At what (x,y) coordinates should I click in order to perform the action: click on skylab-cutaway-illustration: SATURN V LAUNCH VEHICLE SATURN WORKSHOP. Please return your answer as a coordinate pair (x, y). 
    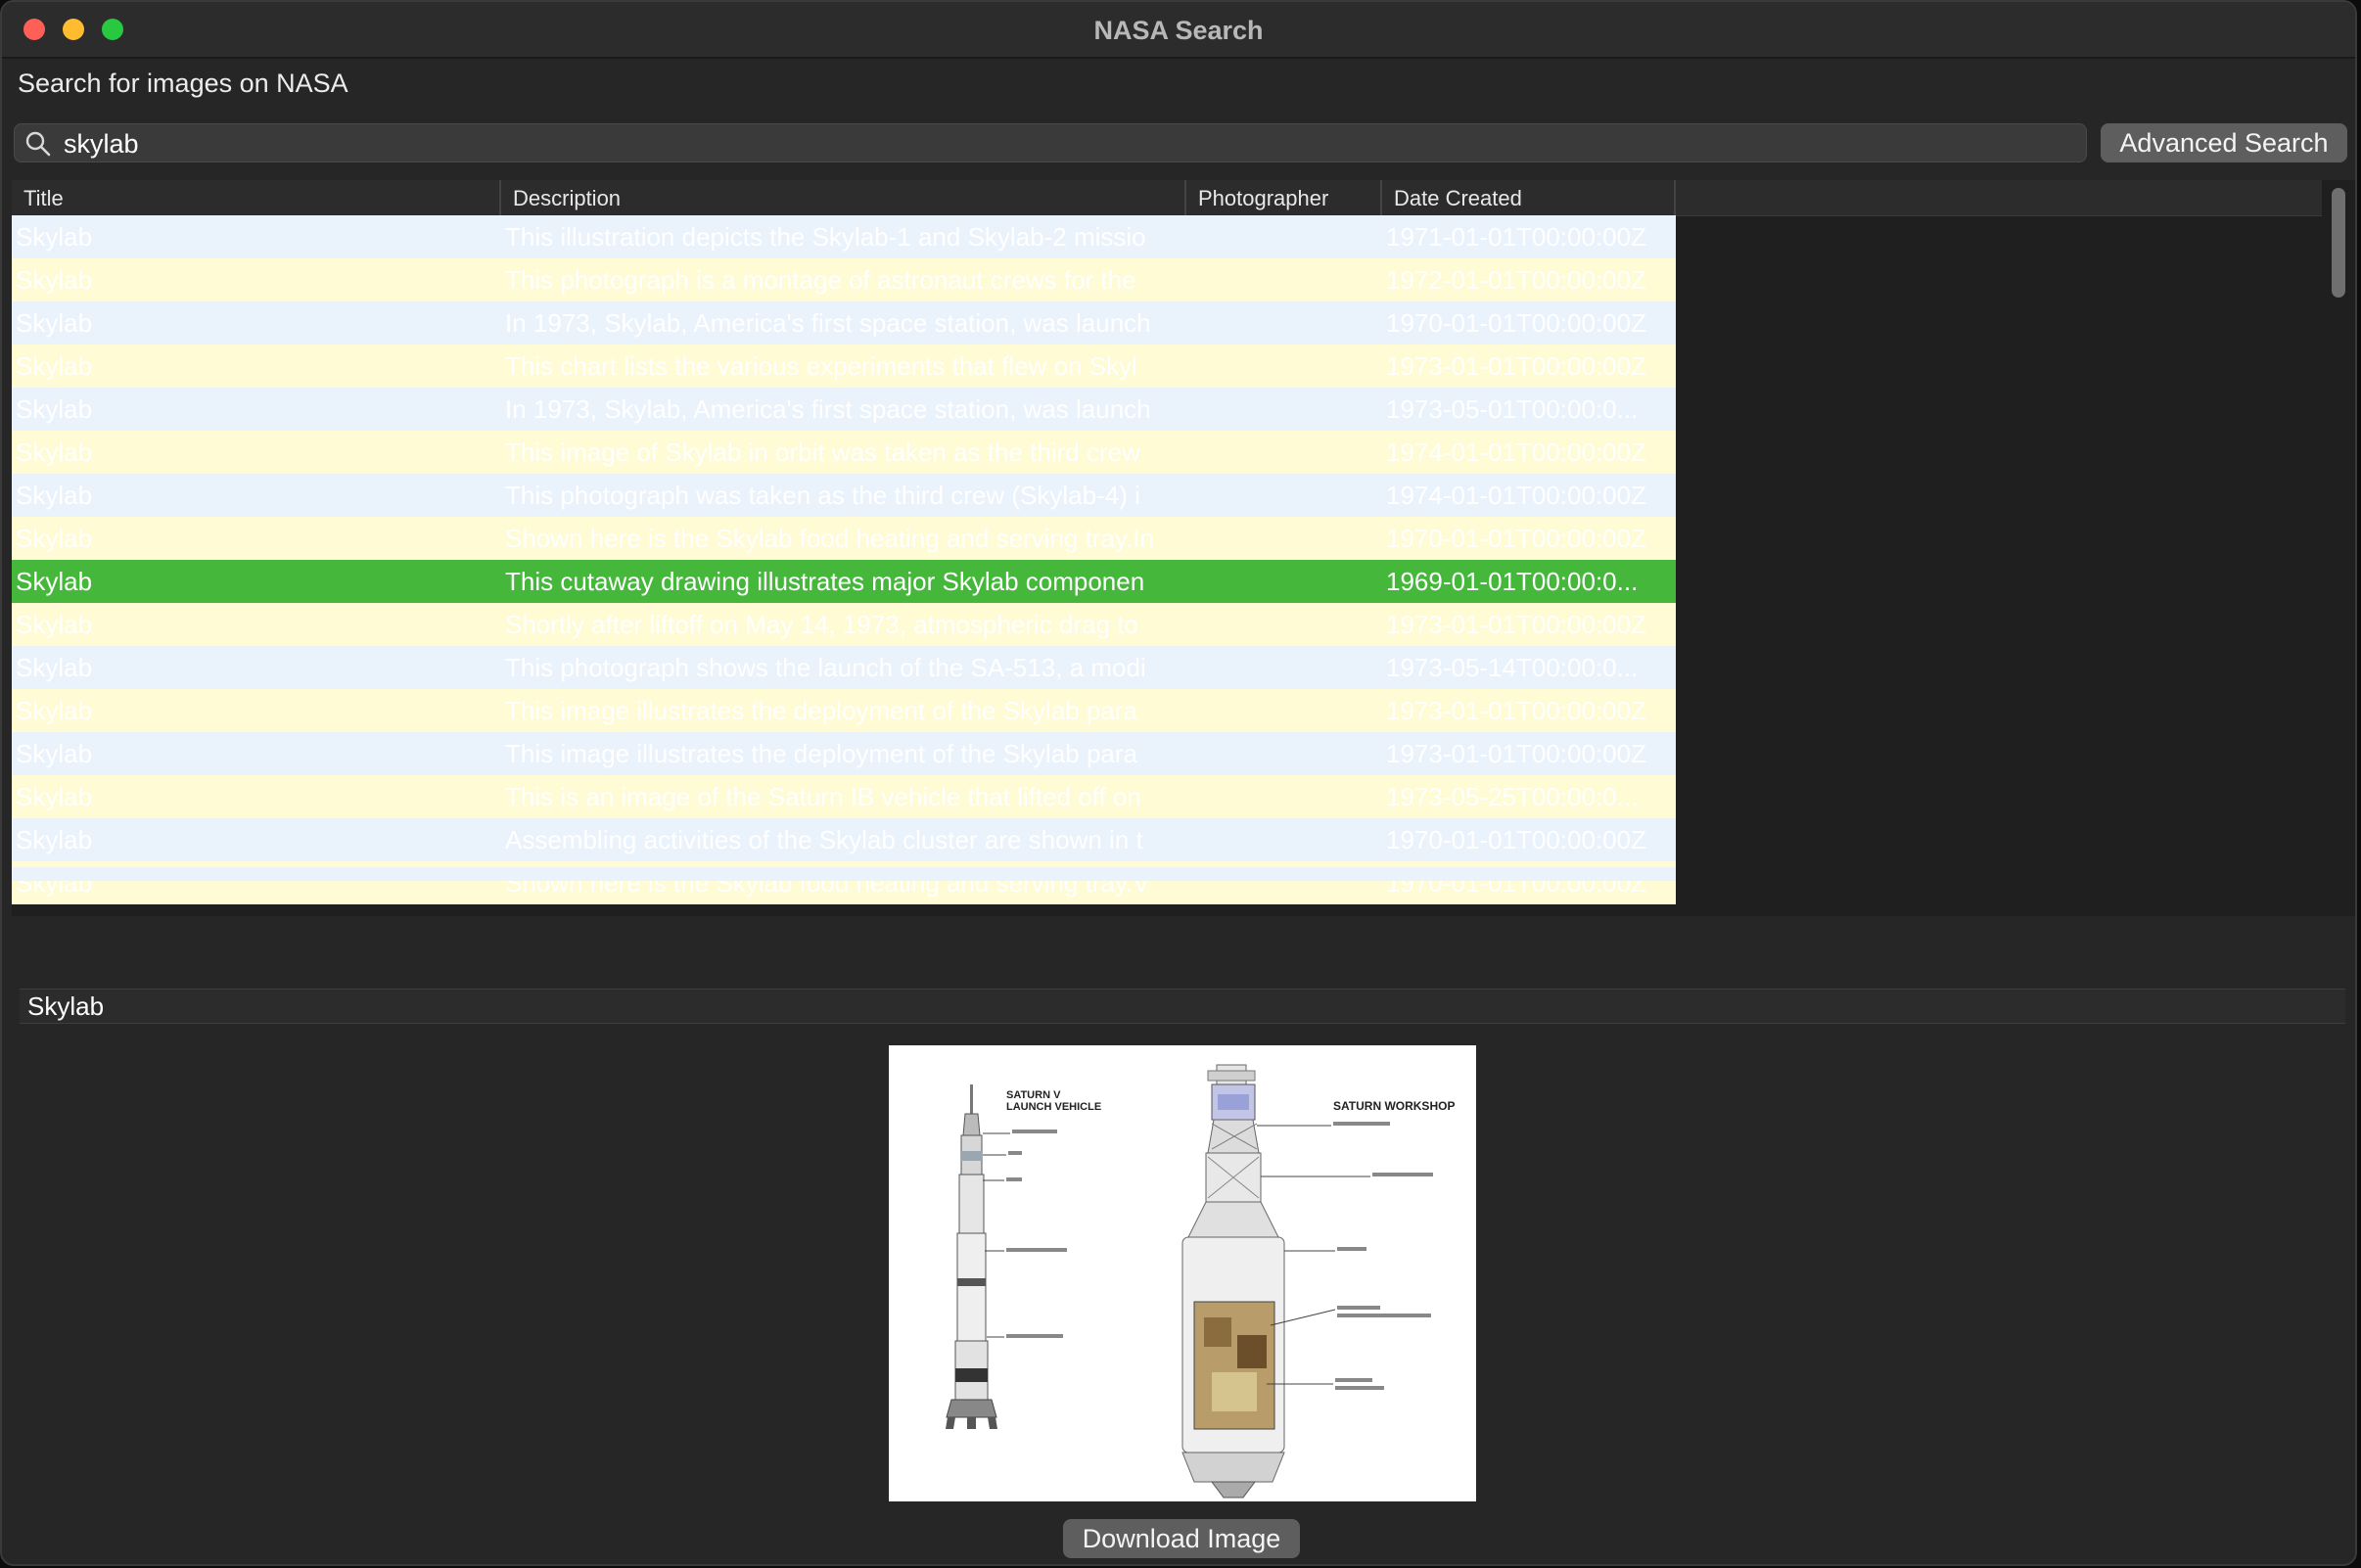
    Looking at the image, I should click on (1200, 1281).